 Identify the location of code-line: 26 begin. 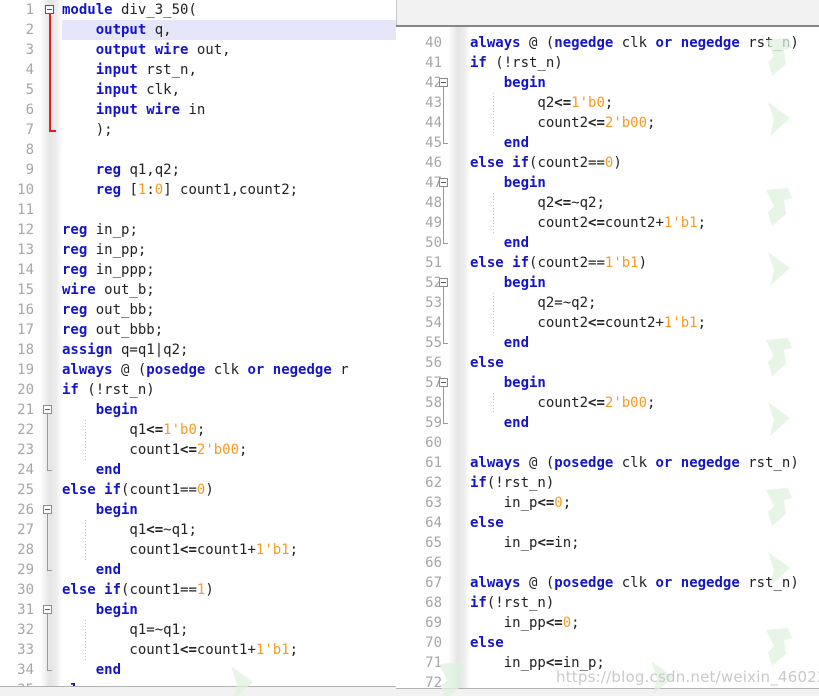
(198, 510).